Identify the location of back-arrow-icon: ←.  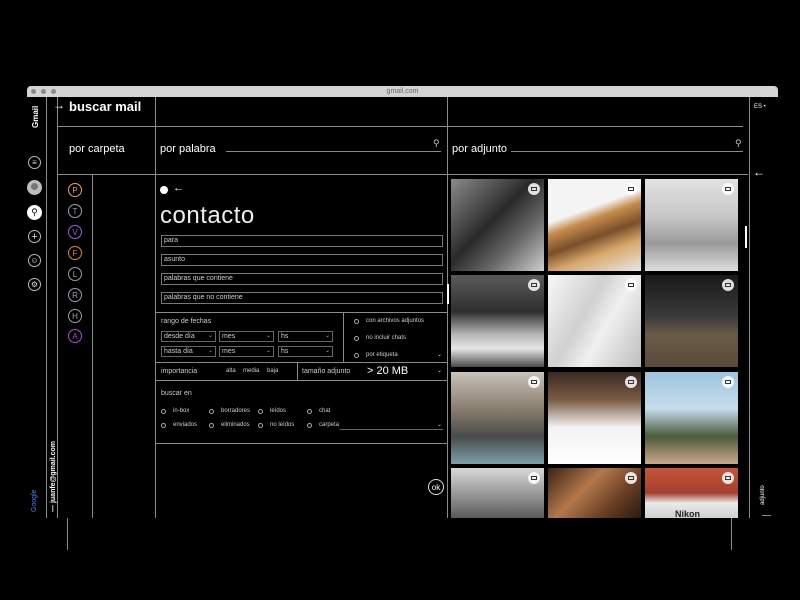
(178, 188).